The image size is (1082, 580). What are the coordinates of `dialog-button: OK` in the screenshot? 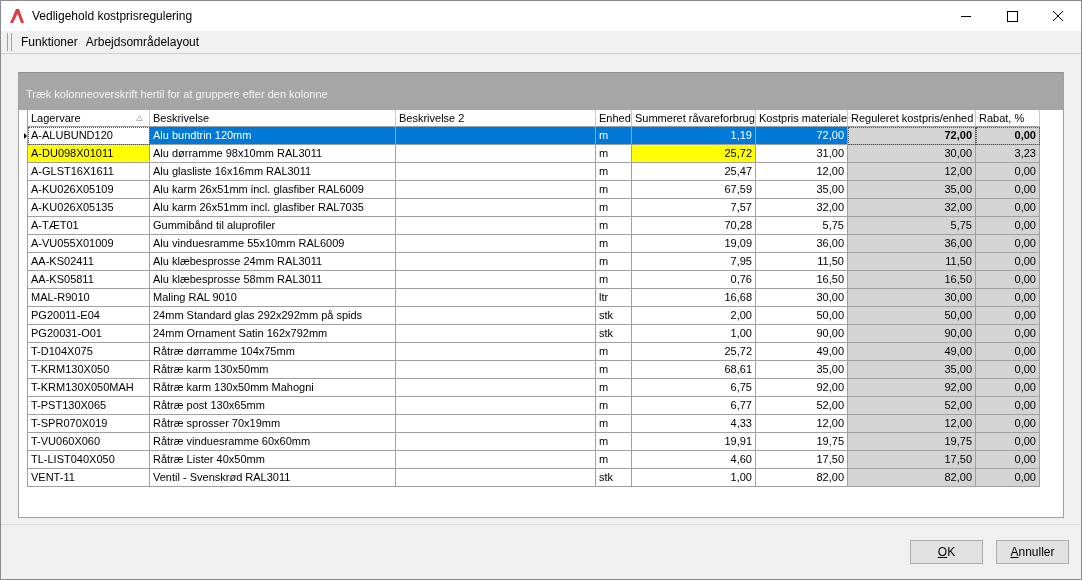 It's located at (946, 551).